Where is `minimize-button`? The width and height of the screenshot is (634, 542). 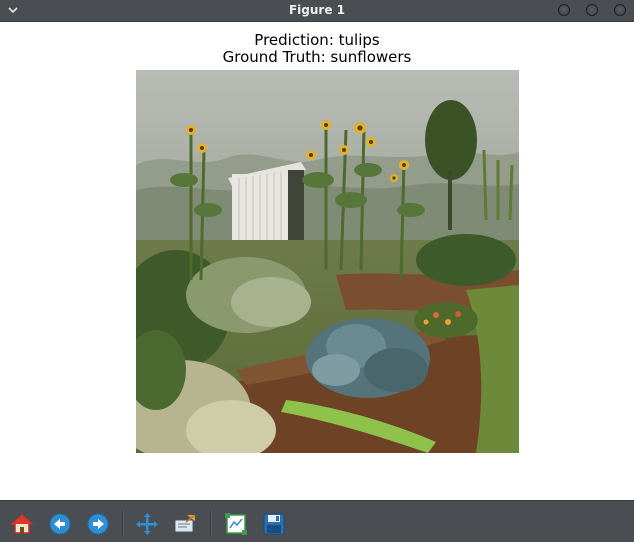 minimize-button is located at coordinates (564, 10).